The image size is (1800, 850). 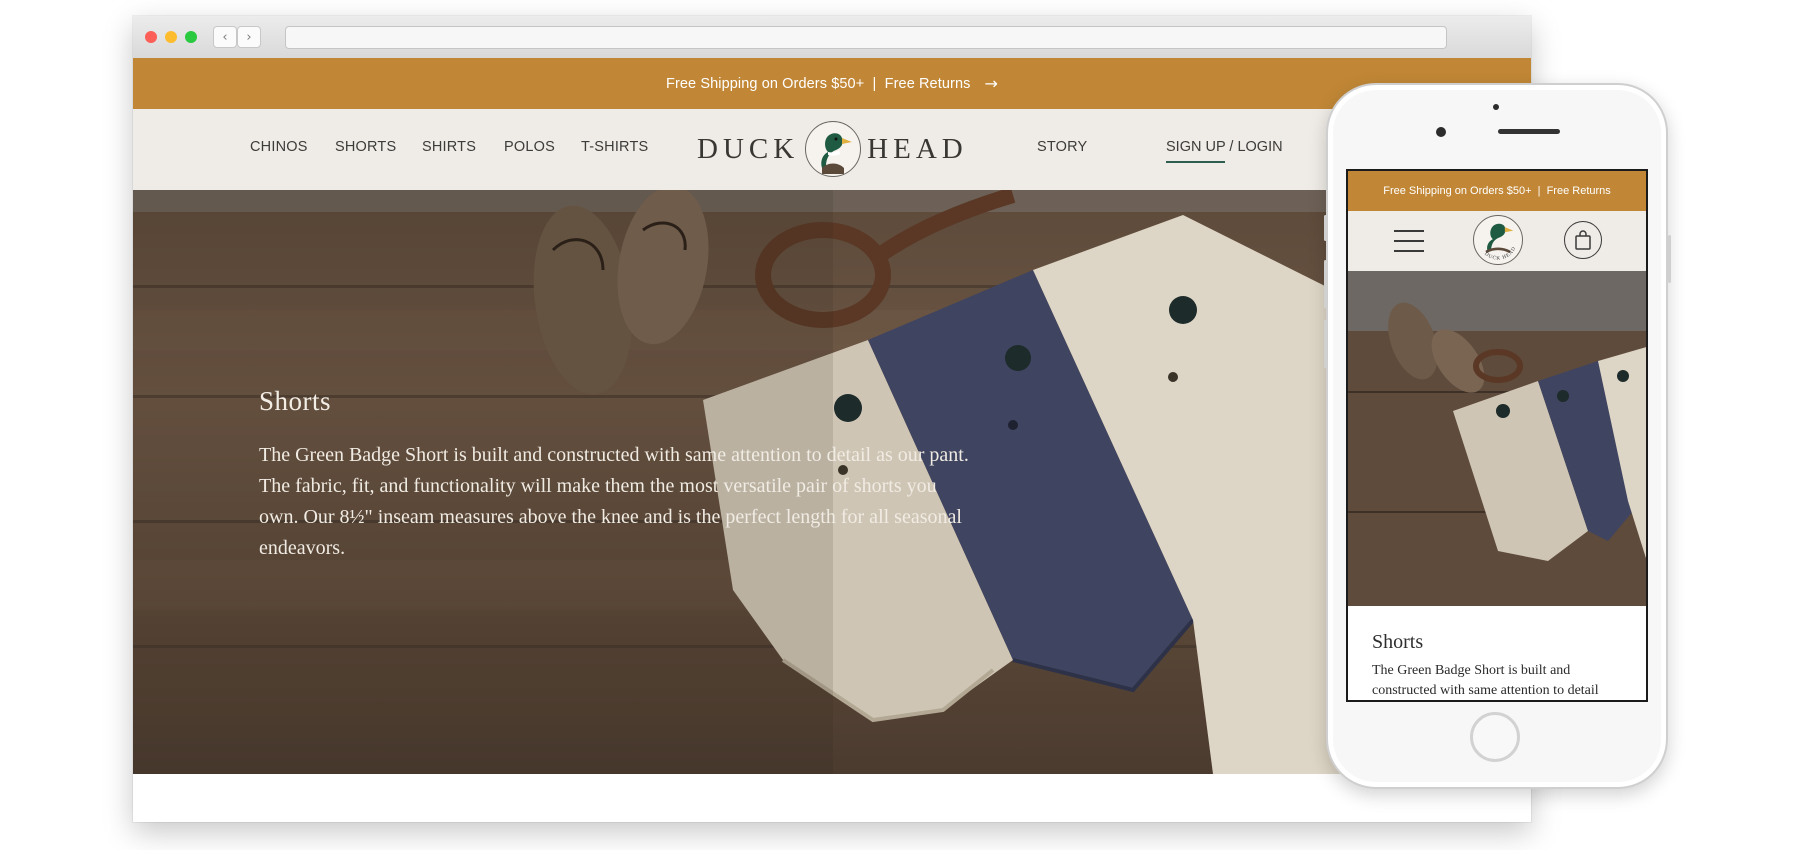 I want to click on account-links: SIGN UP / LOGIN, so click(x=1224, y=151).